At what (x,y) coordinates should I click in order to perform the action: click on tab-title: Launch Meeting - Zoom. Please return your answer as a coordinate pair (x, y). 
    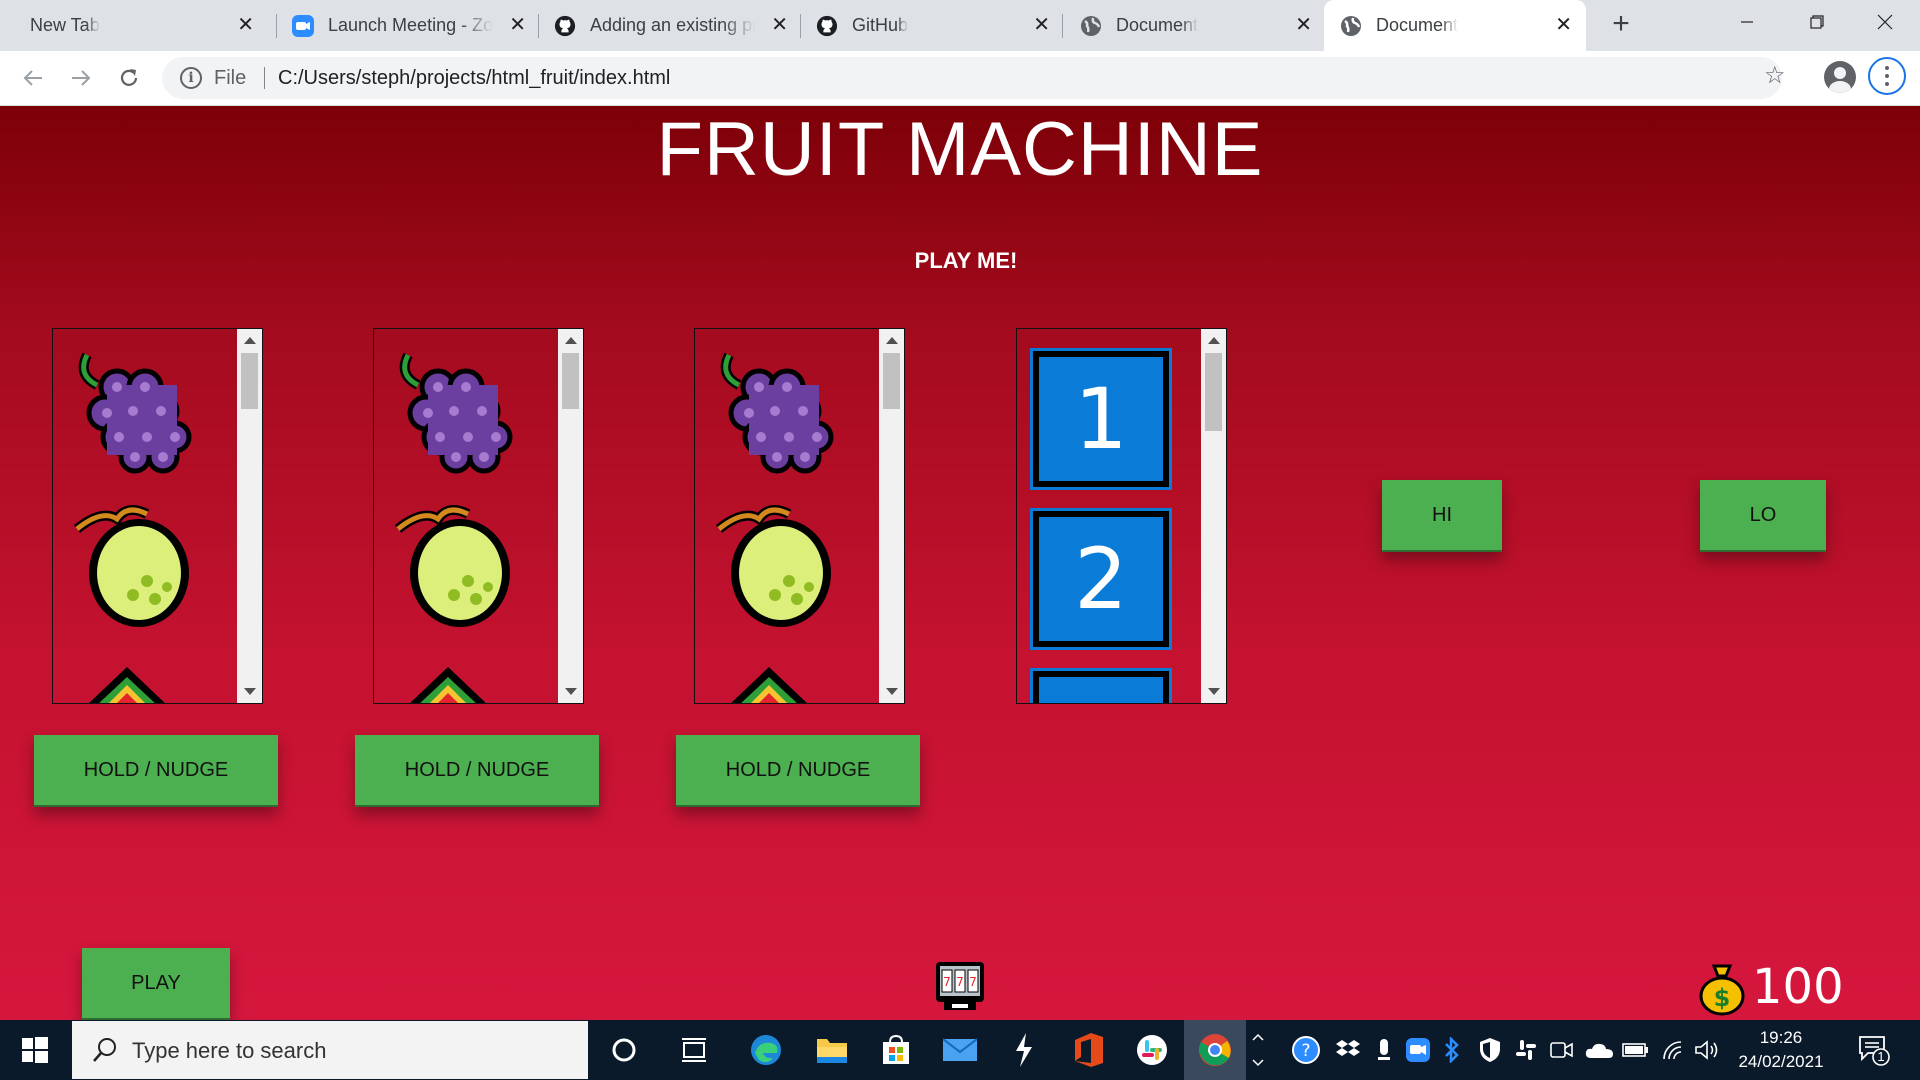
    Looking at the image, I should click on (410, 25).